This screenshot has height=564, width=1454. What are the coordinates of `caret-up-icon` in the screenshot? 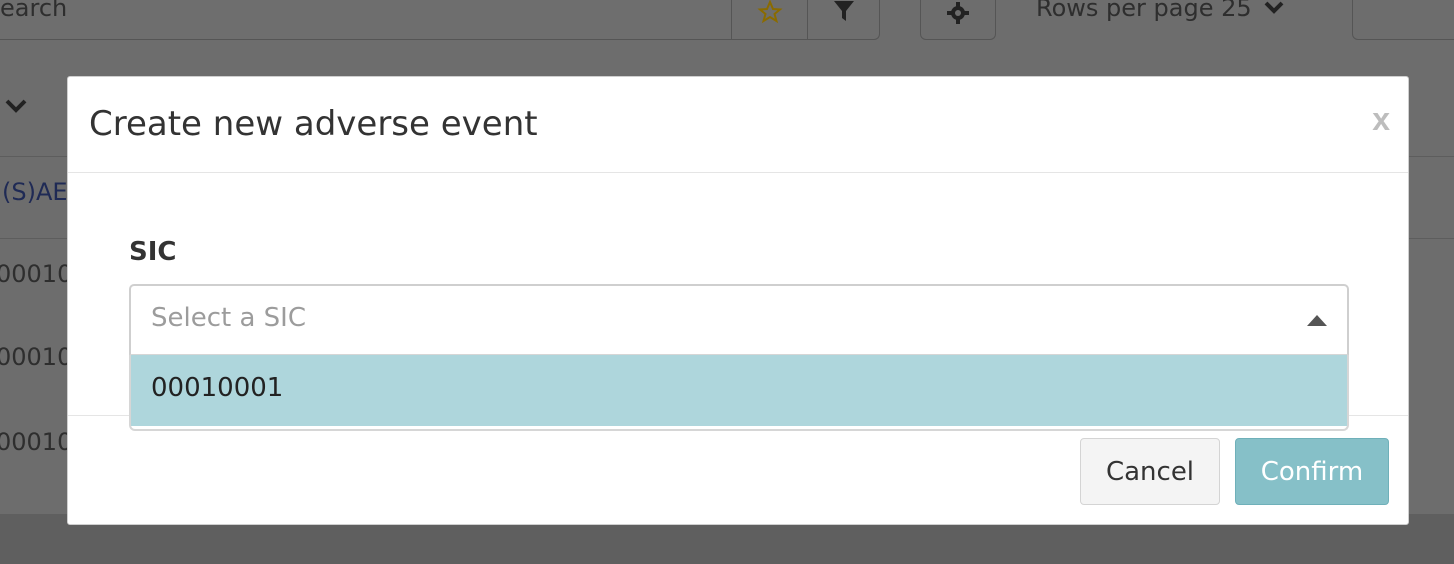 It's located at (1317, 320).